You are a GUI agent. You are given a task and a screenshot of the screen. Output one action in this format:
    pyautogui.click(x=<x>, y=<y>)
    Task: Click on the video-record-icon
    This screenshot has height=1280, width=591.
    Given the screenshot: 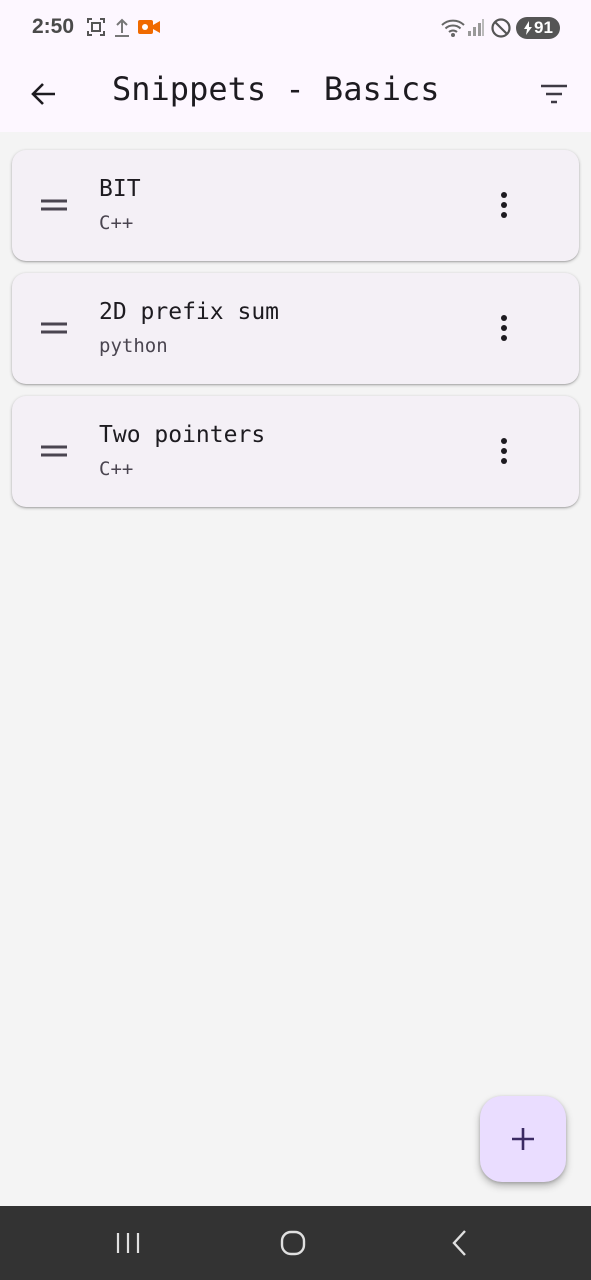 What is the action you would take?
    pyautogui.click(x=149, y=27)
    